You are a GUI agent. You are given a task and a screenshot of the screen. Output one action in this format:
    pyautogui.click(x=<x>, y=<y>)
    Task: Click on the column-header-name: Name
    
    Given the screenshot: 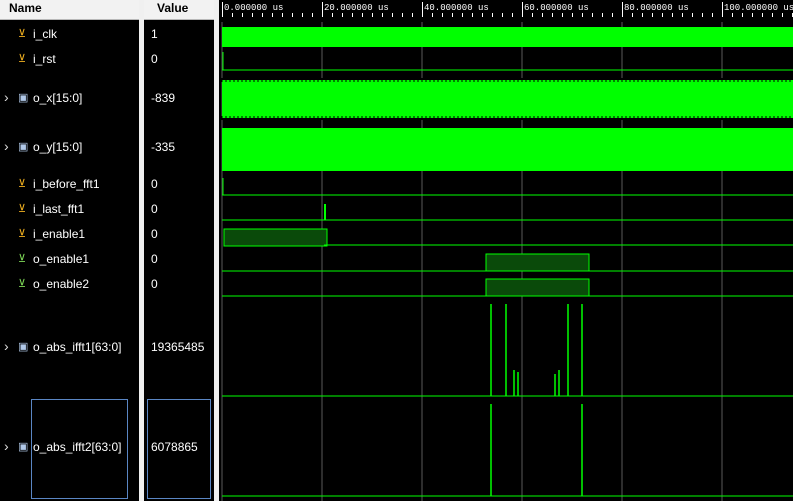 What is the action you would take?
    pyautogui.click(x=69, y=10)
    